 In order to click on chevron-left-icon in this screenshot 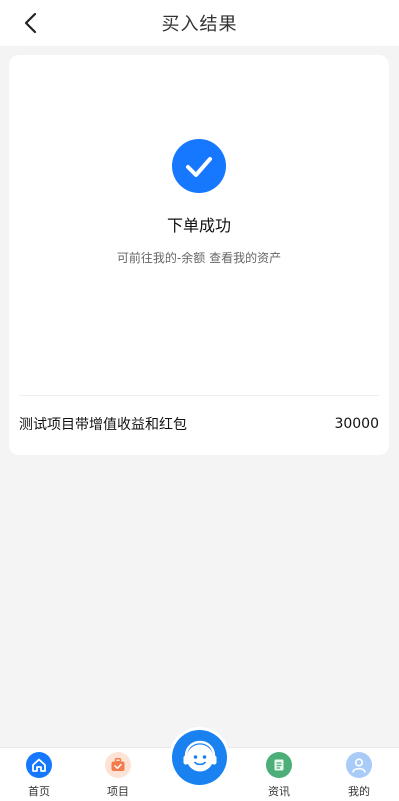, I will do `click(30, 23)`.